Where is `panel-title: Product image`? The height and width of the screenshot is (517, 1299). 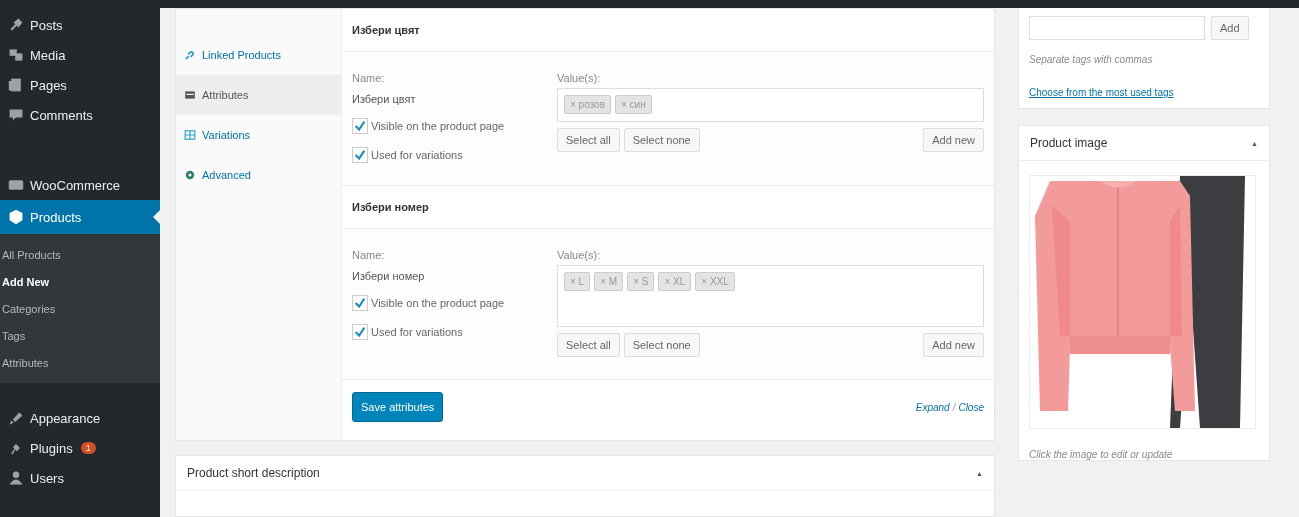
panel-title: Product image is located at coordinates (1069, 143).